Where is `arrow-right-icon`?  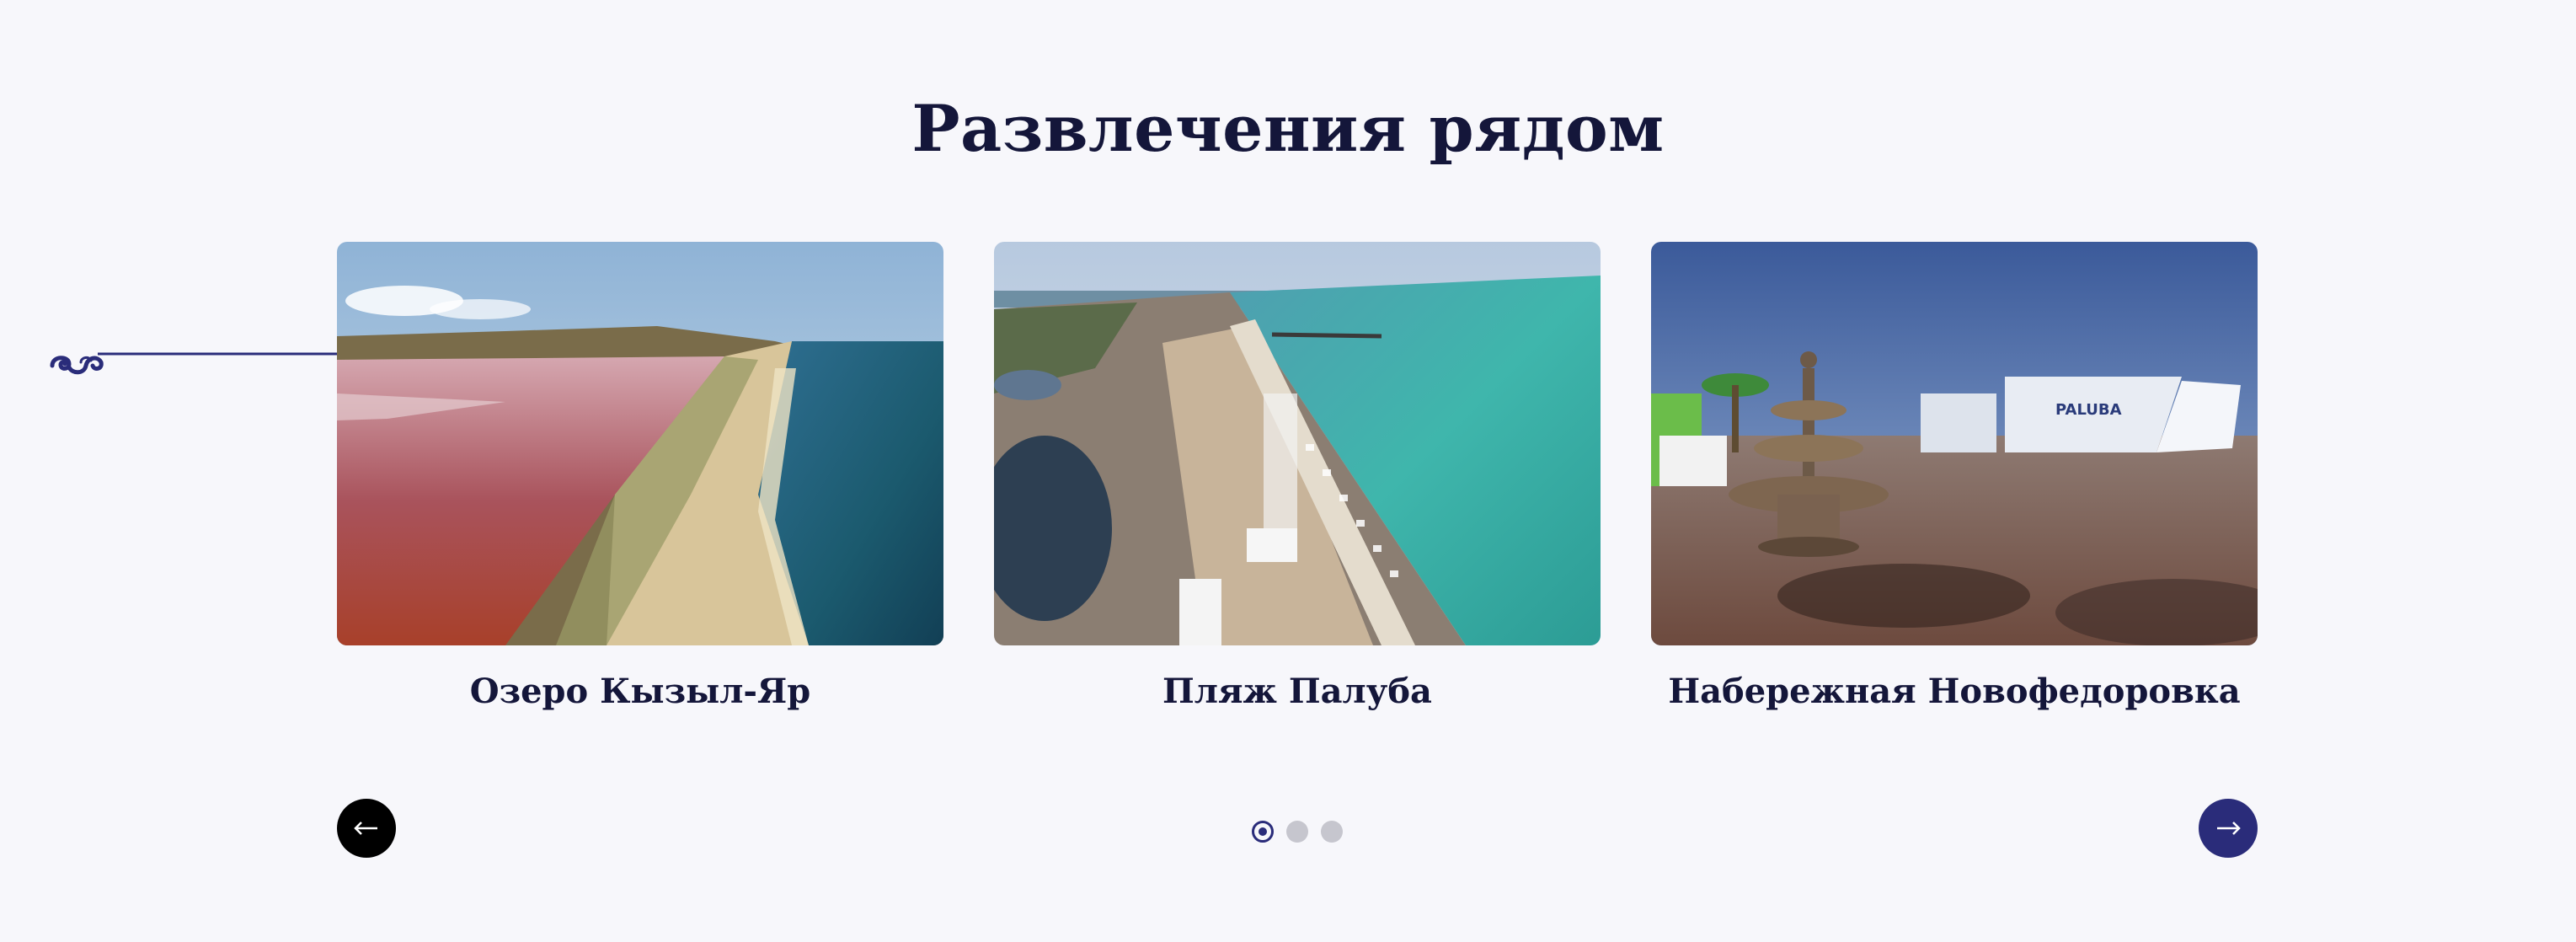 arrow-right-icon is located at coordinates (2229, 828).